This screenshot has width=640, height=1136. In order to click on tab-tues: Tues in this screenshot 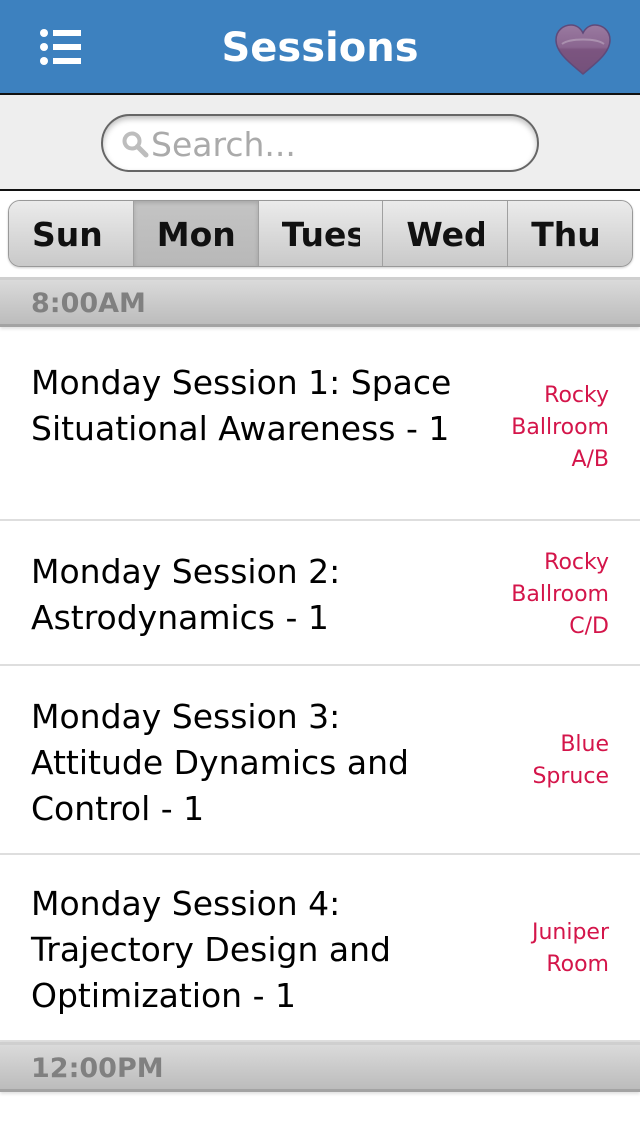, I will do `click(321, 233)`.